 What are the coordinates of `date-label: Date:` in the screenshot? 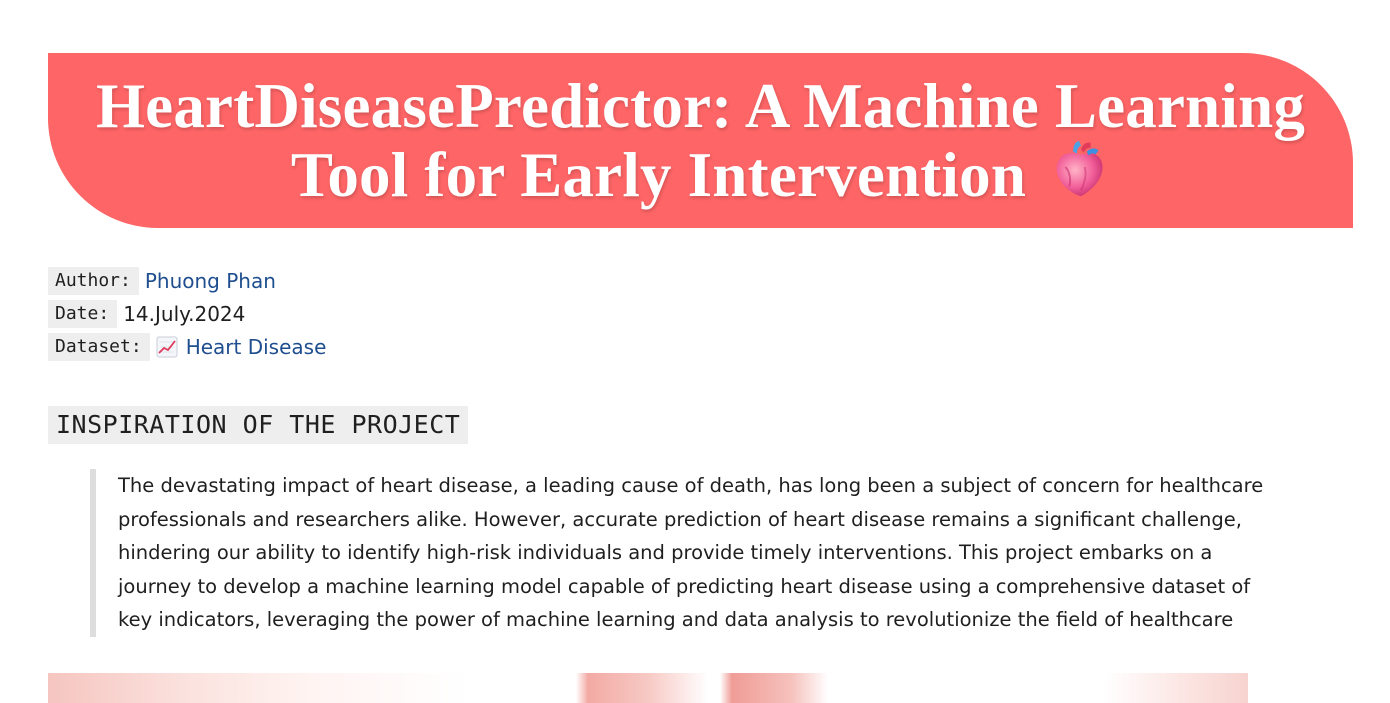 It's located at (83, 314).